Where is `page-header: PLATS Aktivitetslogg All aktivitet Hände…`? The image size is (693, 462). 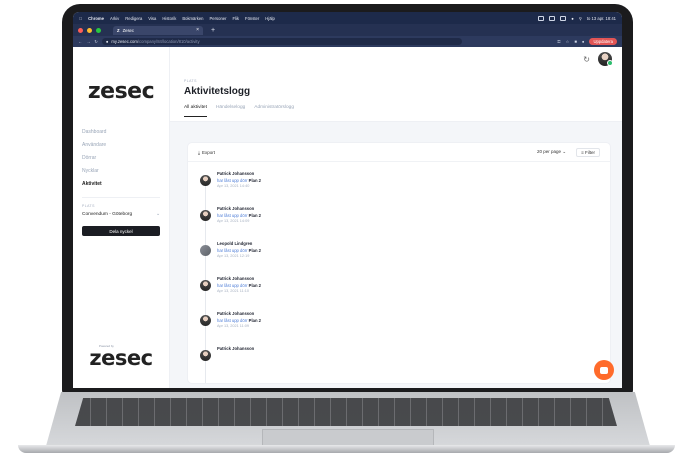 page-header: PLATS Aktivitetslogg All aktivitet Hände… is located at coordinates (396, 96).